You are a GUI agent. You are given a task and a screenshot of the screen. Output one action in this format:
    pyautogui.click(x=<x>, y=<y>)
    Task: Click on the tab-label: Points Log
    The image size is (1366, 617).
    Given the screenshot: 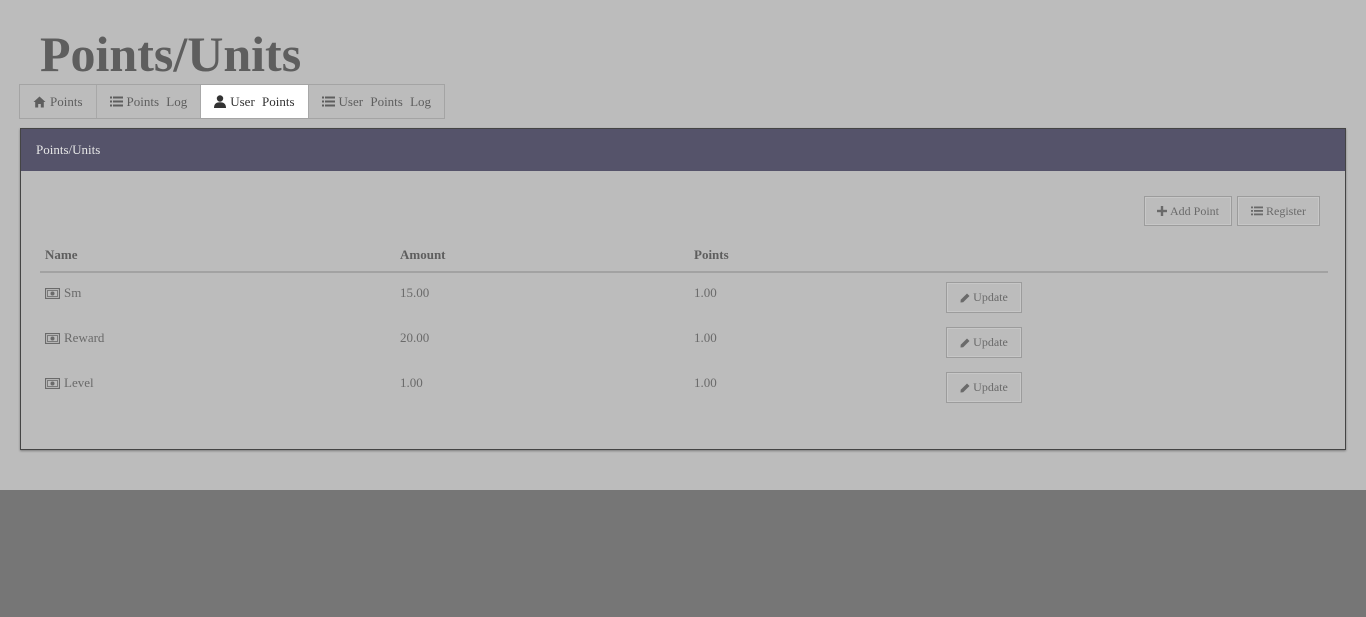 What is the action you would take?
    pyautogui.click(x=157, y=101)
    